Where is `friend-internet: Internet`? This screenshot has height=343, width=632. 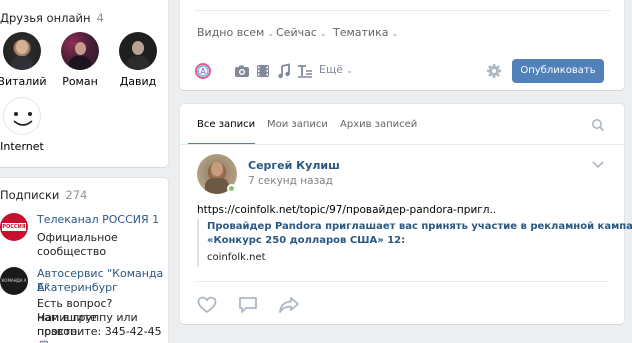 friend-internet: Internet is located at coordinates (26, 125).